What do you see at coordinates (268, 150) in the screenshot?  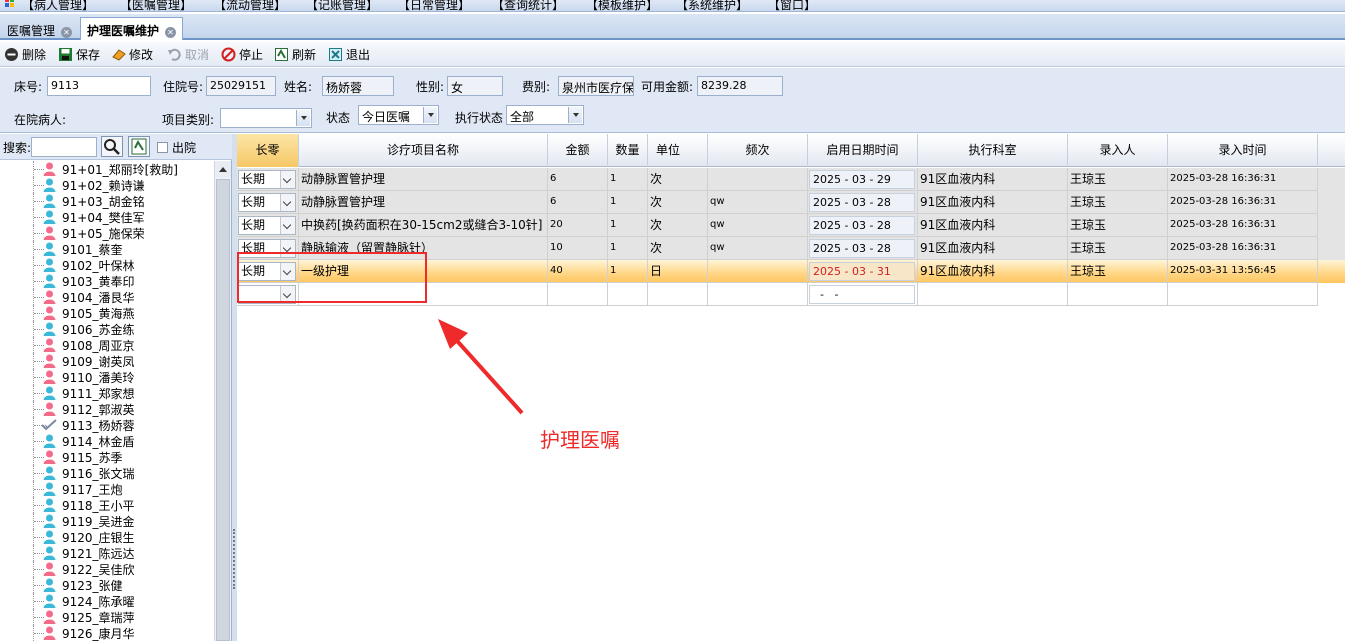 I see `col-header-type: 长零` at bounding box center [268, 150].